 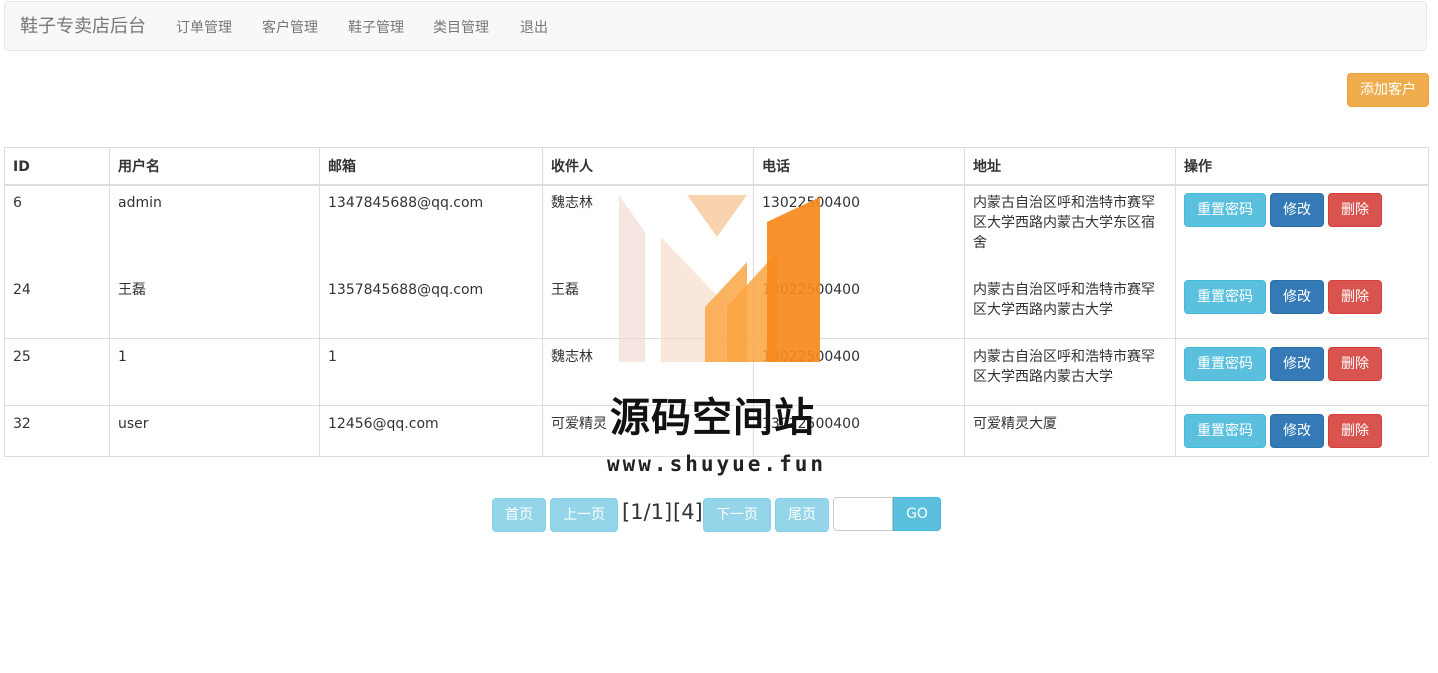 What do you see at coordinates (17, 203) in the screenshot?
I see `cell-id: 6` at bounding box center [17, 203].